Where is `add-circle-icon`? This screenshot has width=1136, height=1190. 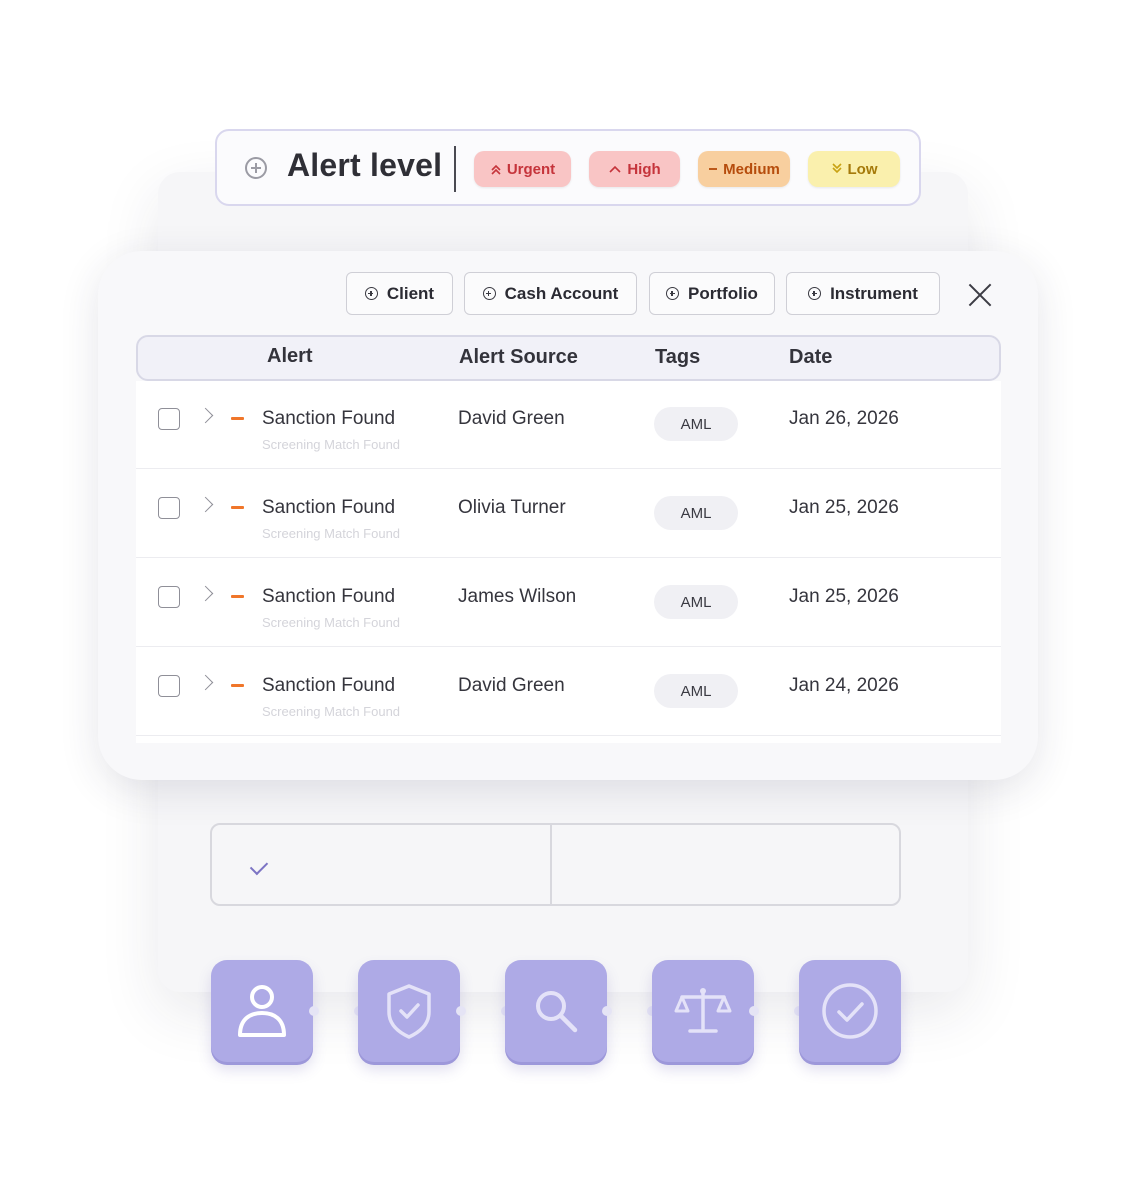
add-circle-icon is located at coordinates (256, 168).